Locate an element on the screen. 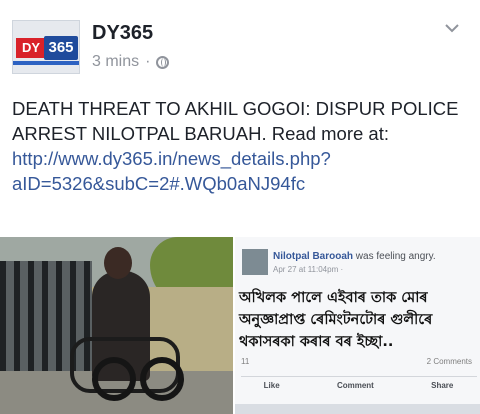 The width and height of the screenshot is (480, 414). embedded-likes-count: 11 is located at coordinates (245, 361).